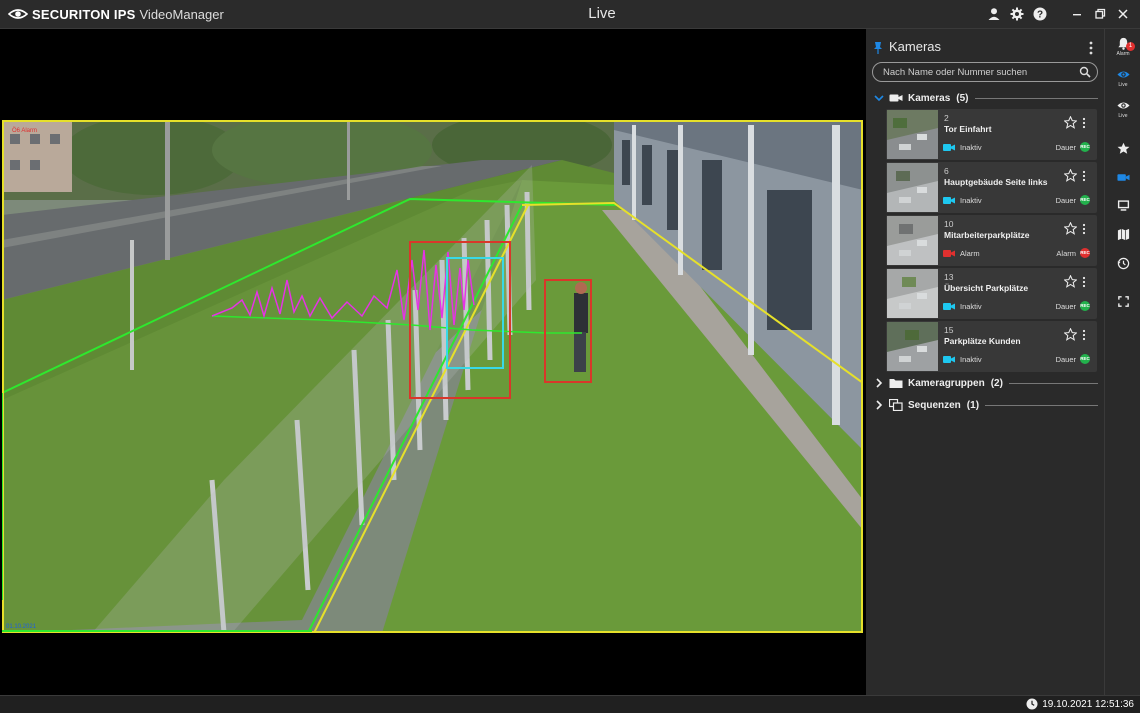 This screenshot has height=713, width=1140. What do you see at coordinates (1122, 205) in the screenshot?
I see `rail-monitor-button` at bounding box center [1122, 205].